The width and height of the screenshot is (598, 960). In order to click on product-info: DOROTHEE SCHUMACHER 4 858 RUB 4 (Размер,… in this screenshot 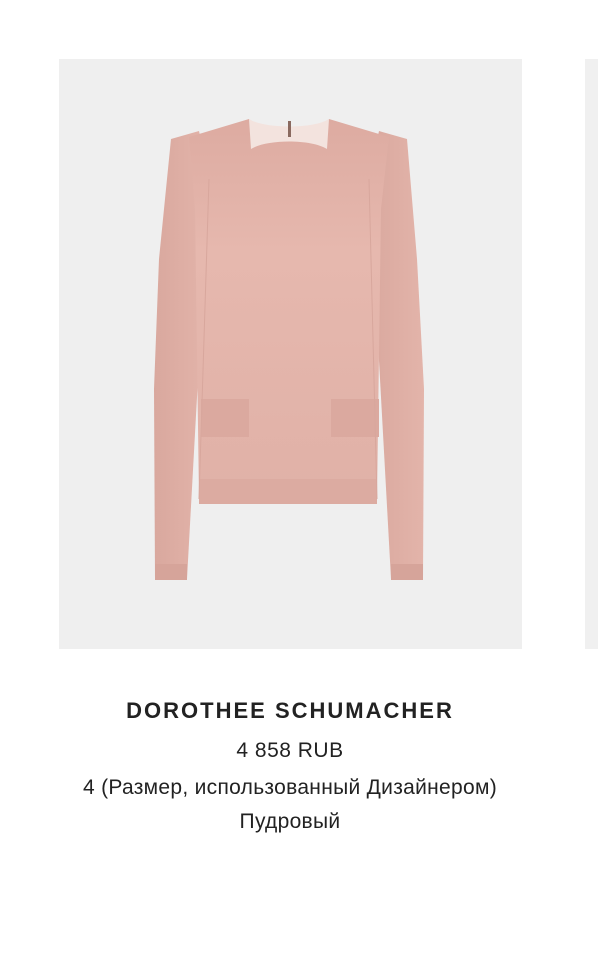, I will do `click(290, 764)`.